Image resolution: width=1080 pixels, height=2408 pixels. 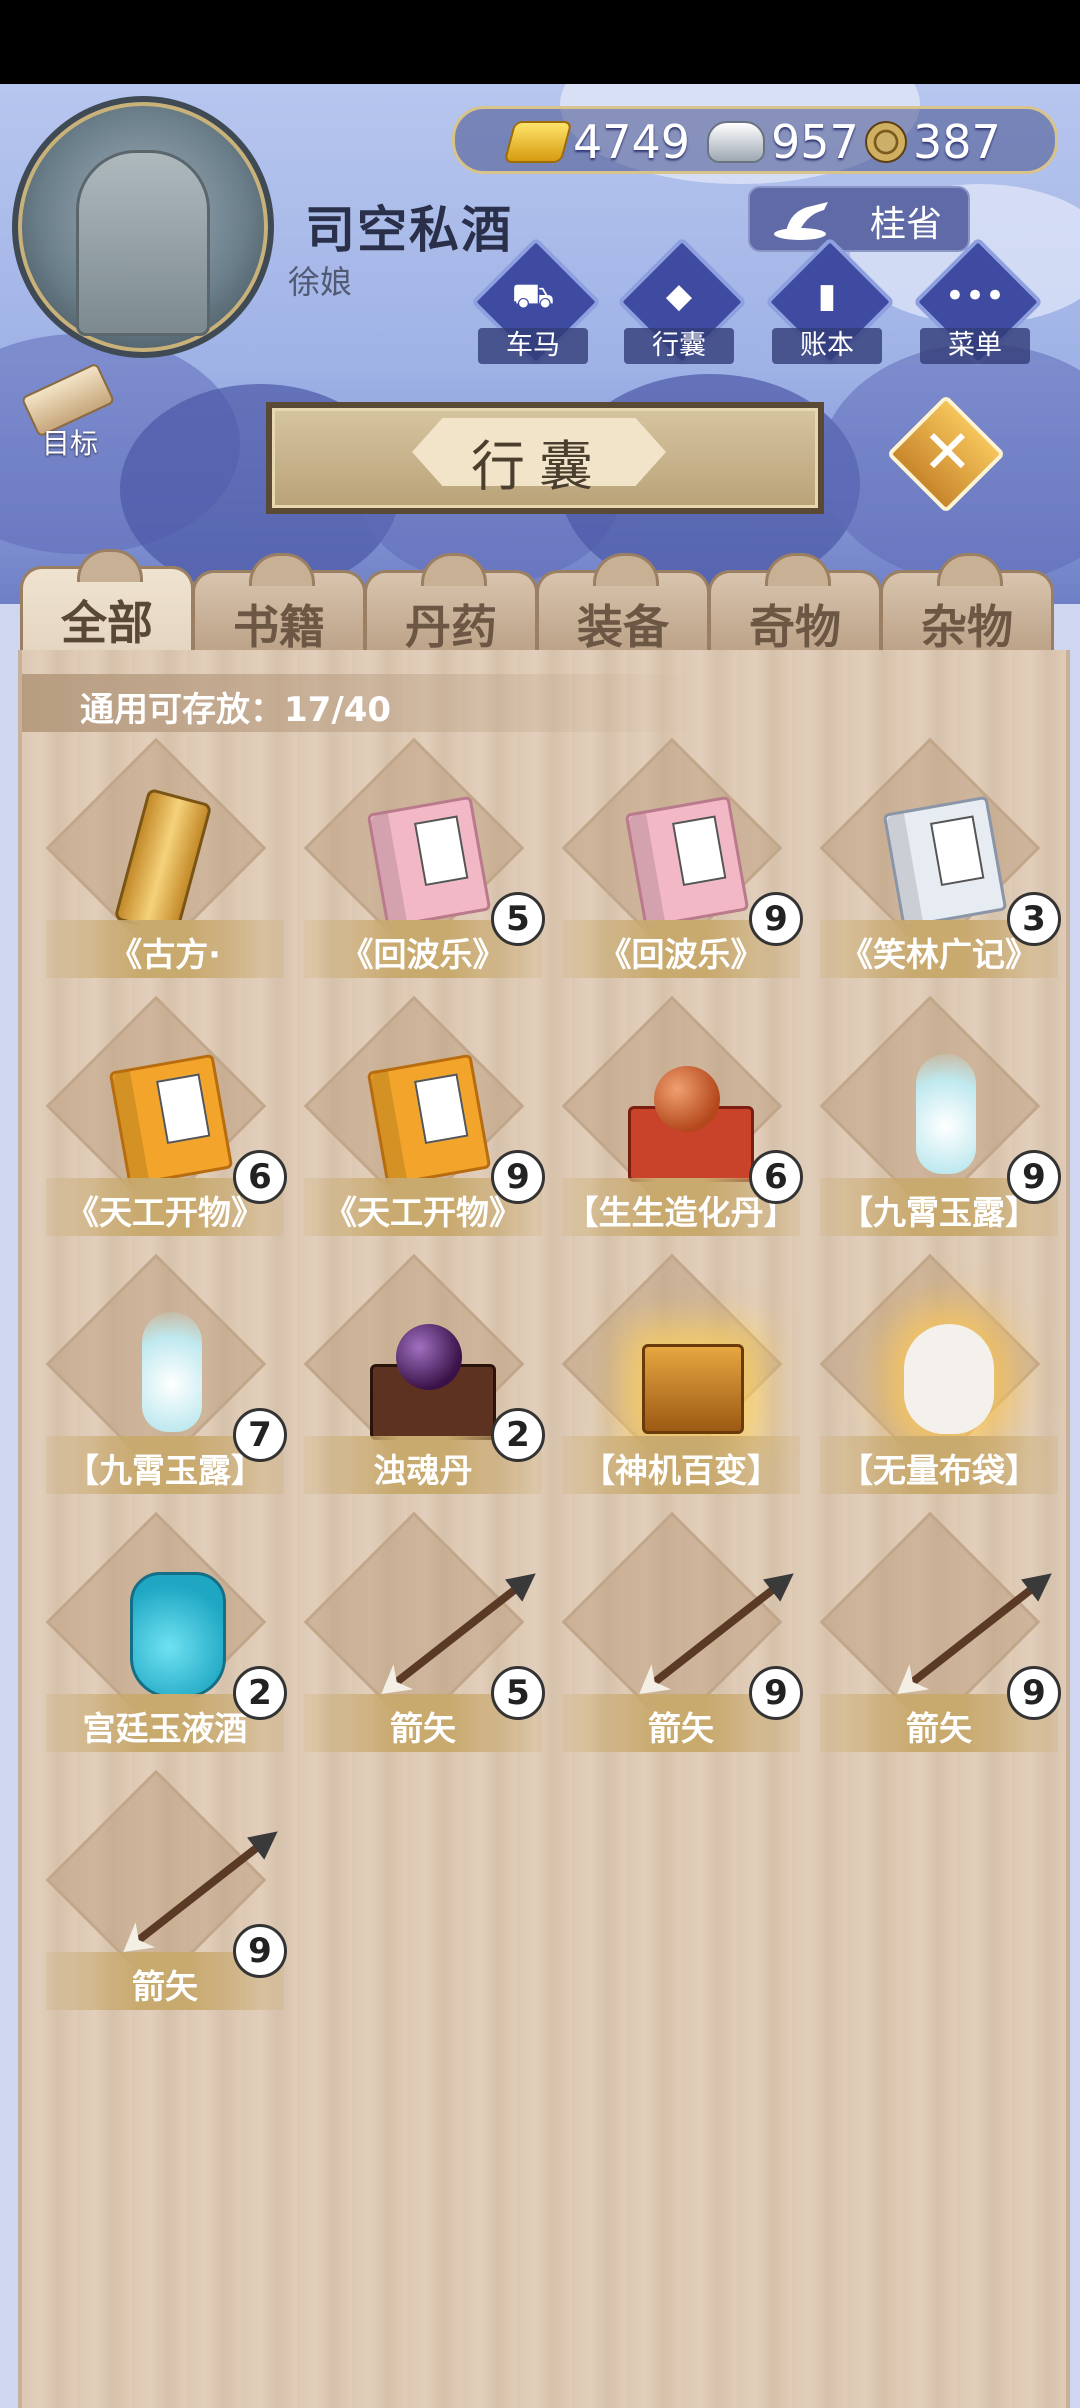 I want to click on capacity-bar: 通用可存放：17/40, so click(x=362, y=703).